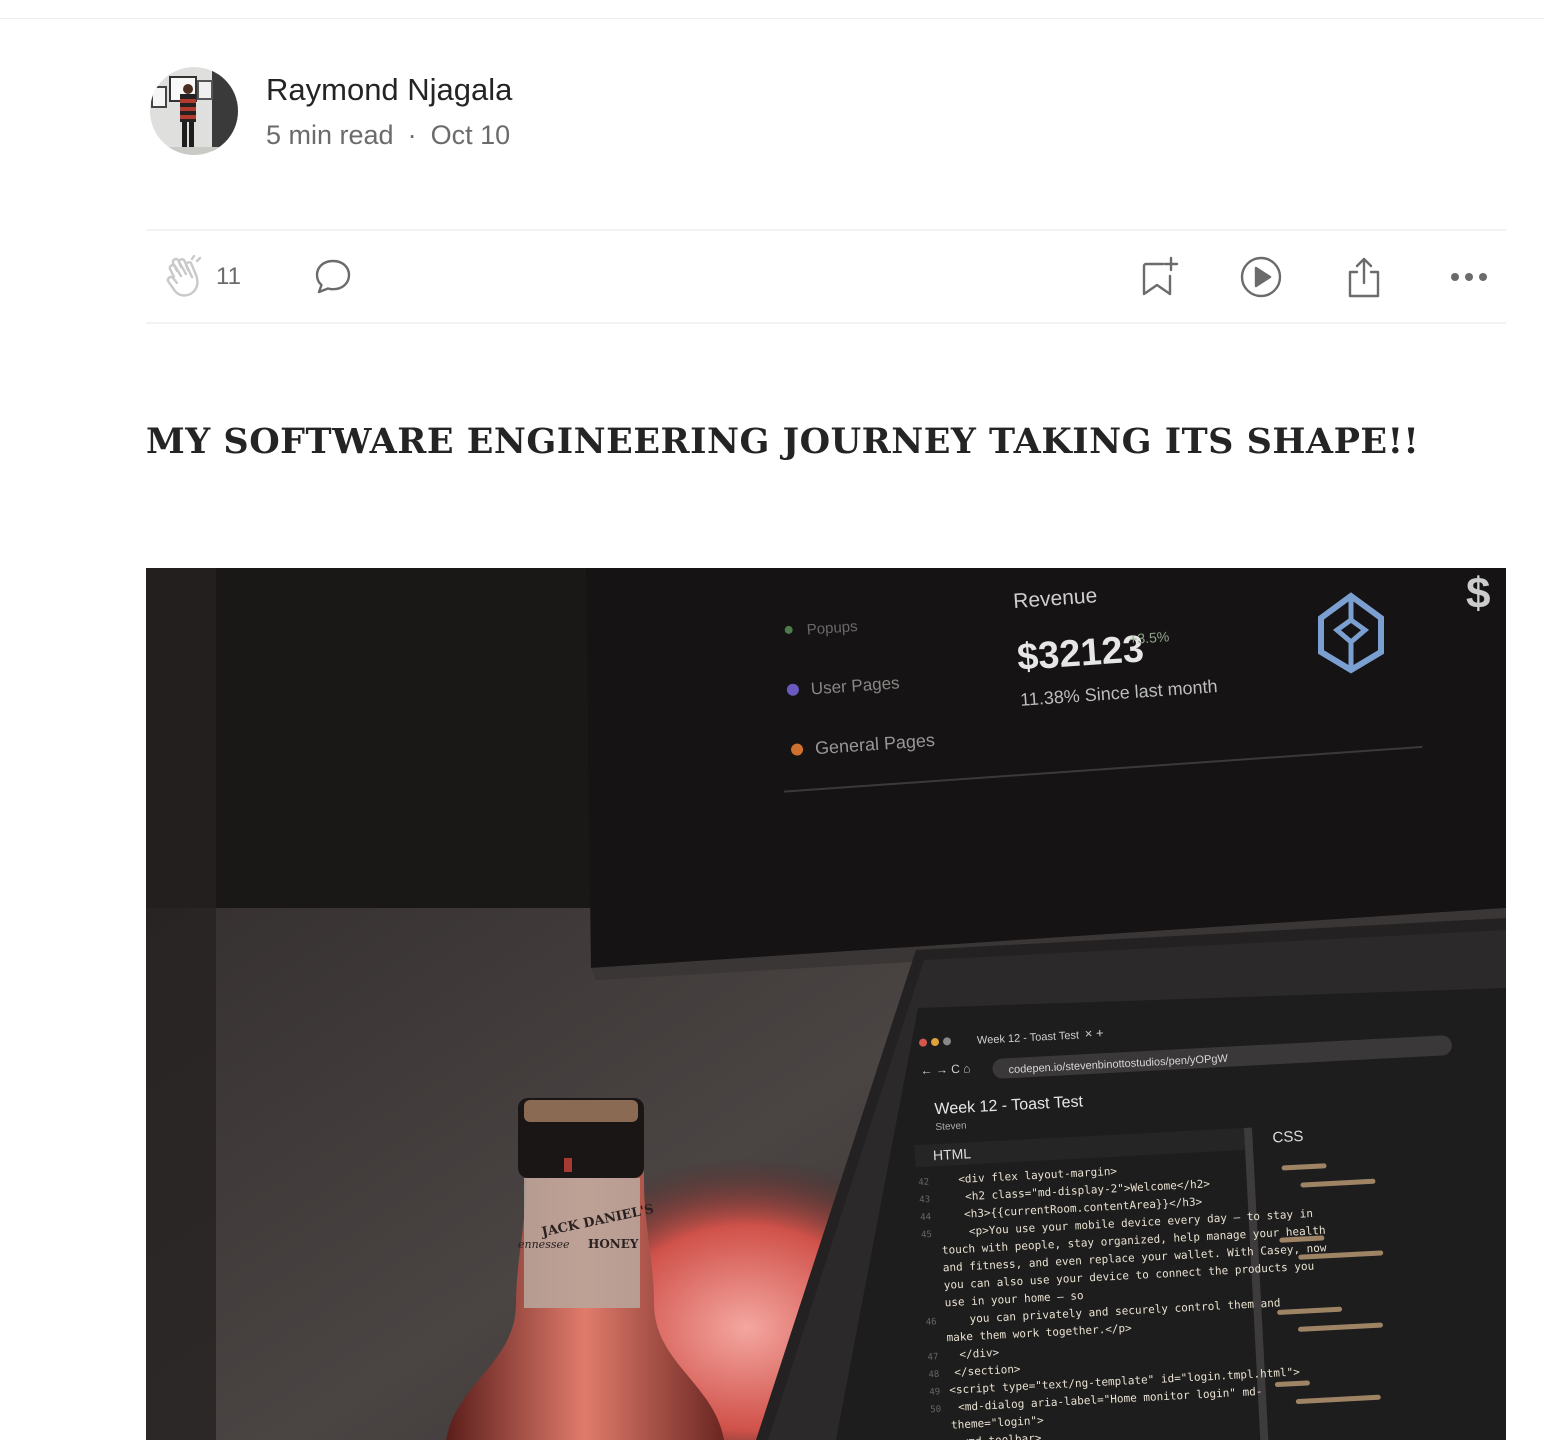 Image resolution: width=1544 pixels, height=1440 pixels. Describe the element at coordinates (826, 276) in the screenshot. I see `action-bar: 11` at that location.